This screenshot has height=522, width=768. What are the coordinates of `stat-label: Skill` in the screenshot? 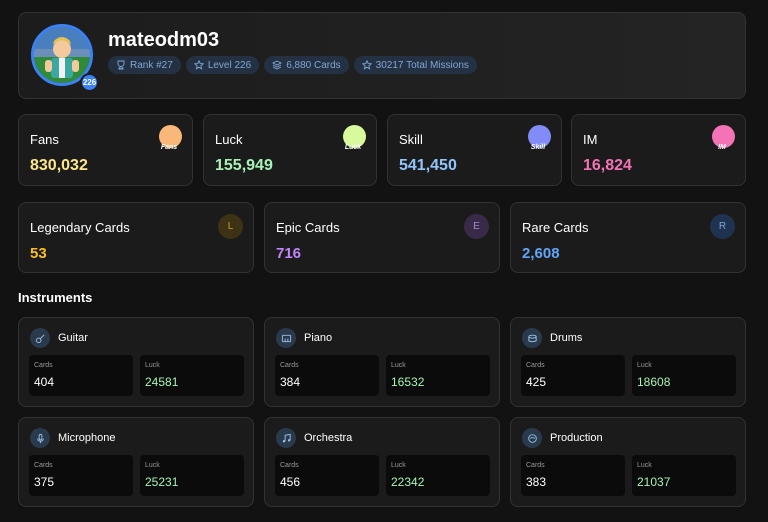 It's located at (411, 139).